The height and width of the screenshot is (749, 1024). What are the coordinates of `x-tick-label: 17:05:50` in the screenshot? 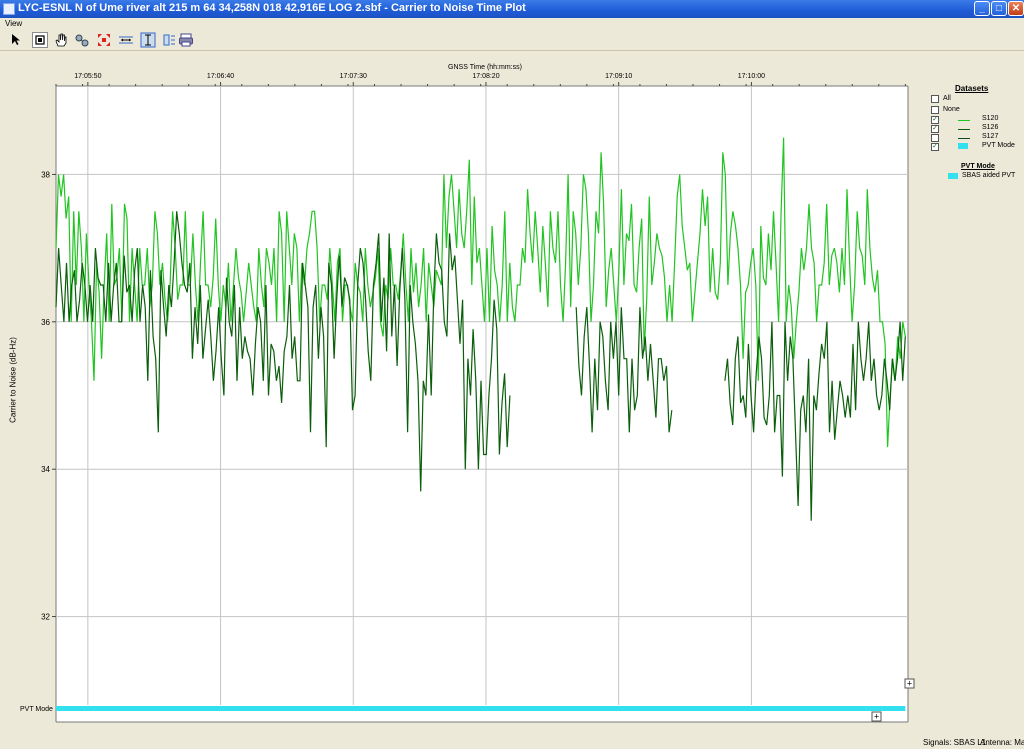 It's located at (87, 76).